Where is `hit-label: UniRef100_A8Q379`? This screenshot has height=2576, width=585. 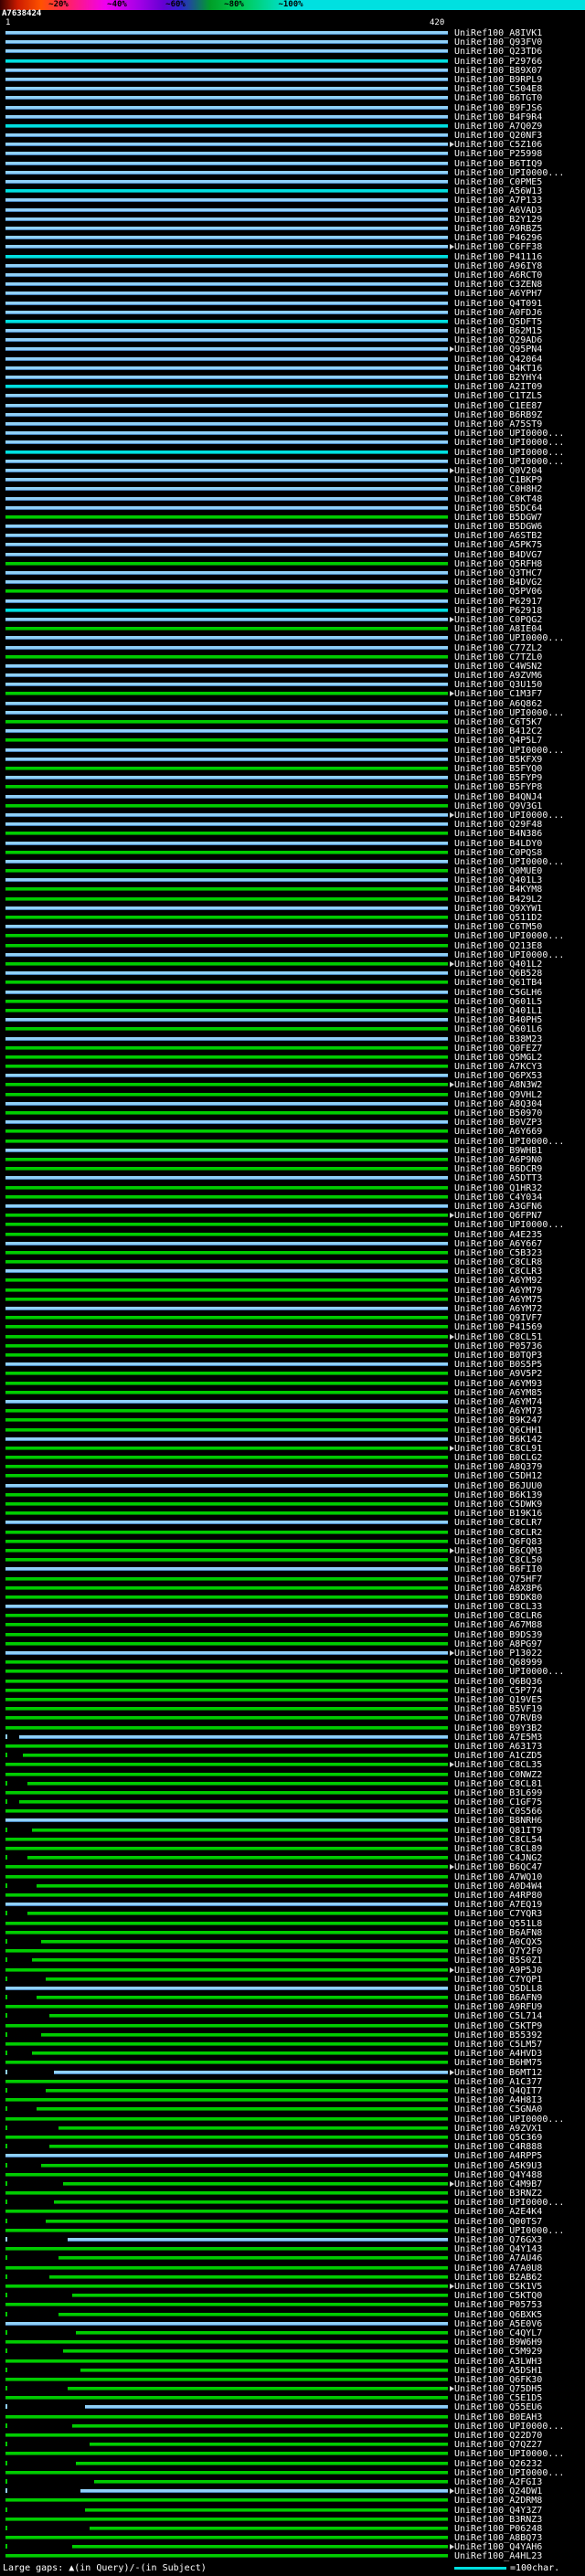 hit-label: UniRef100_A8Q379 is located at coordinates (498, 1467).